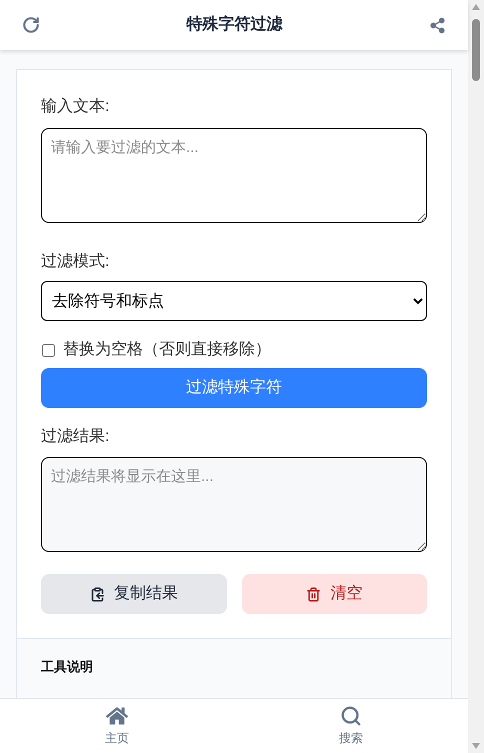 This screenshot has width=484, height=753. Describe the element at coordinates (234, 301) in the screenshot. I see `mode-select: 去除符号和标点` at that location.